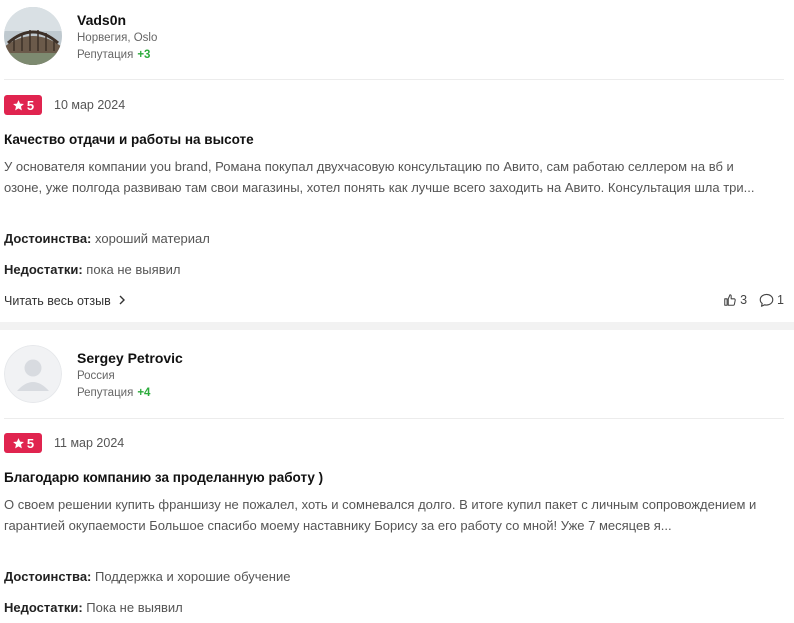  I want to click on review-date: 11 мар 2024, so click(89, 443).